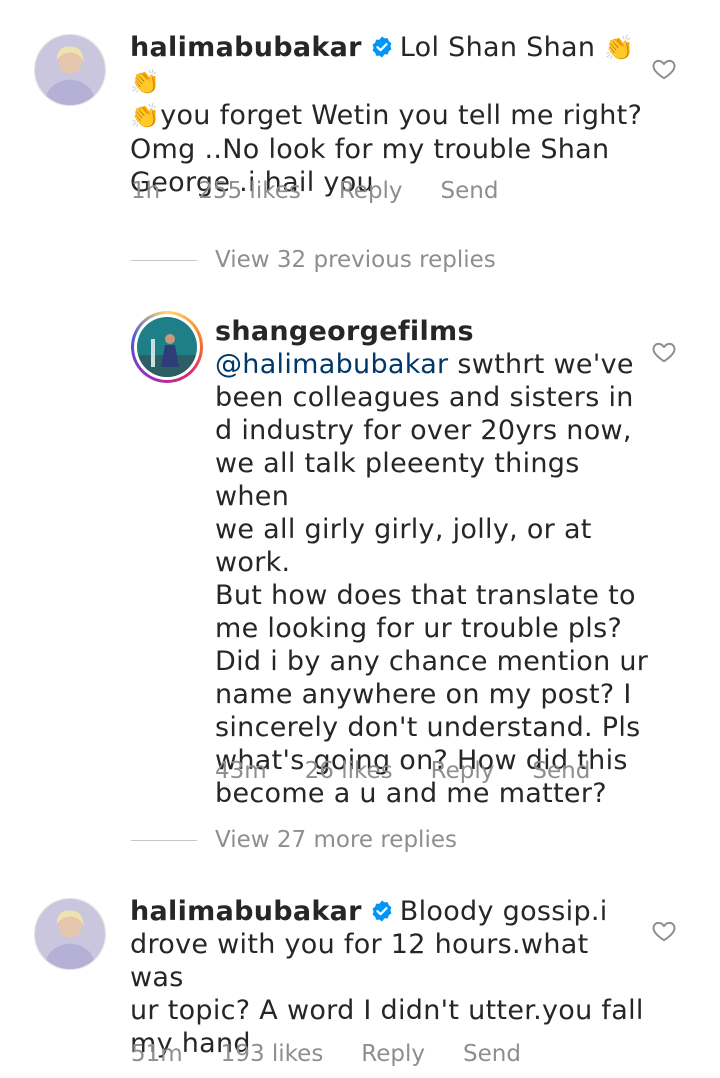 The height and width of the screenshot is (1078, 720). I want to click on view-previous-label: View 32 previous replies, so click(355, 260).